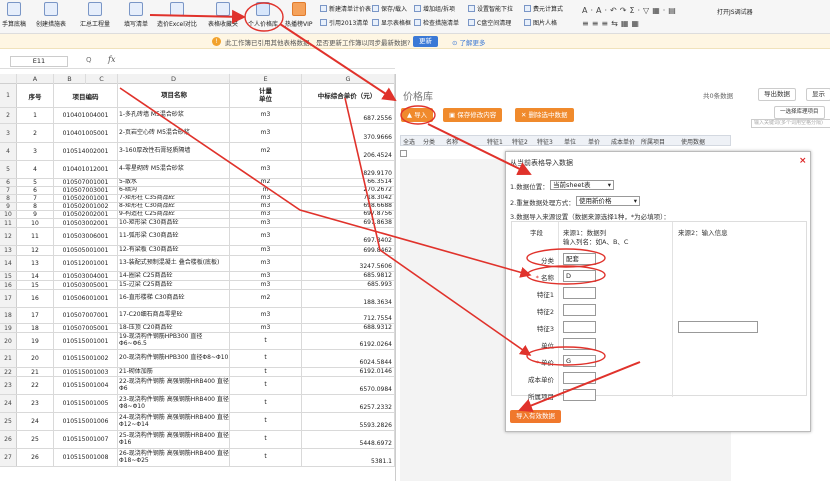  I want to click on cell-code: 010502002001, so click(86, 214).